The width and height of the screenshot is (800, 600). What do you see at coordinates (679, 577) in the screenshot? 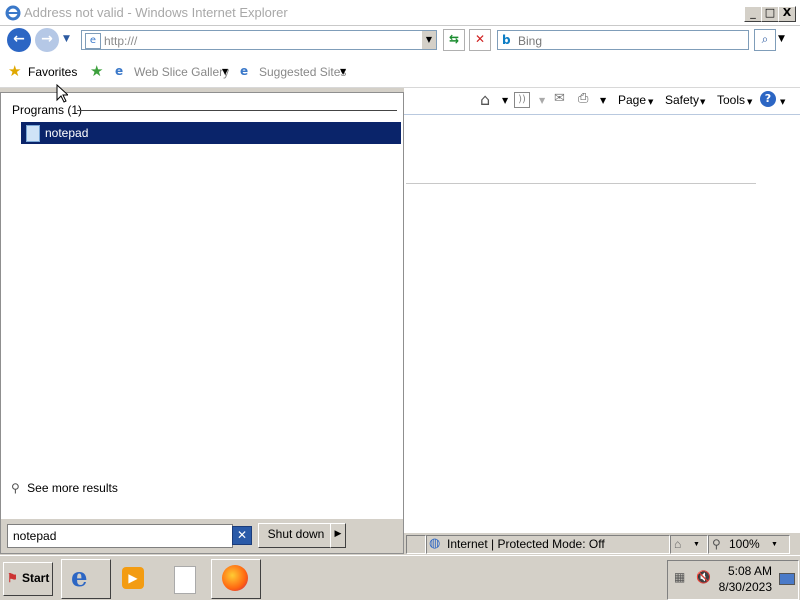
I see `network-icon: ▦` at bounding box center [679, 577].